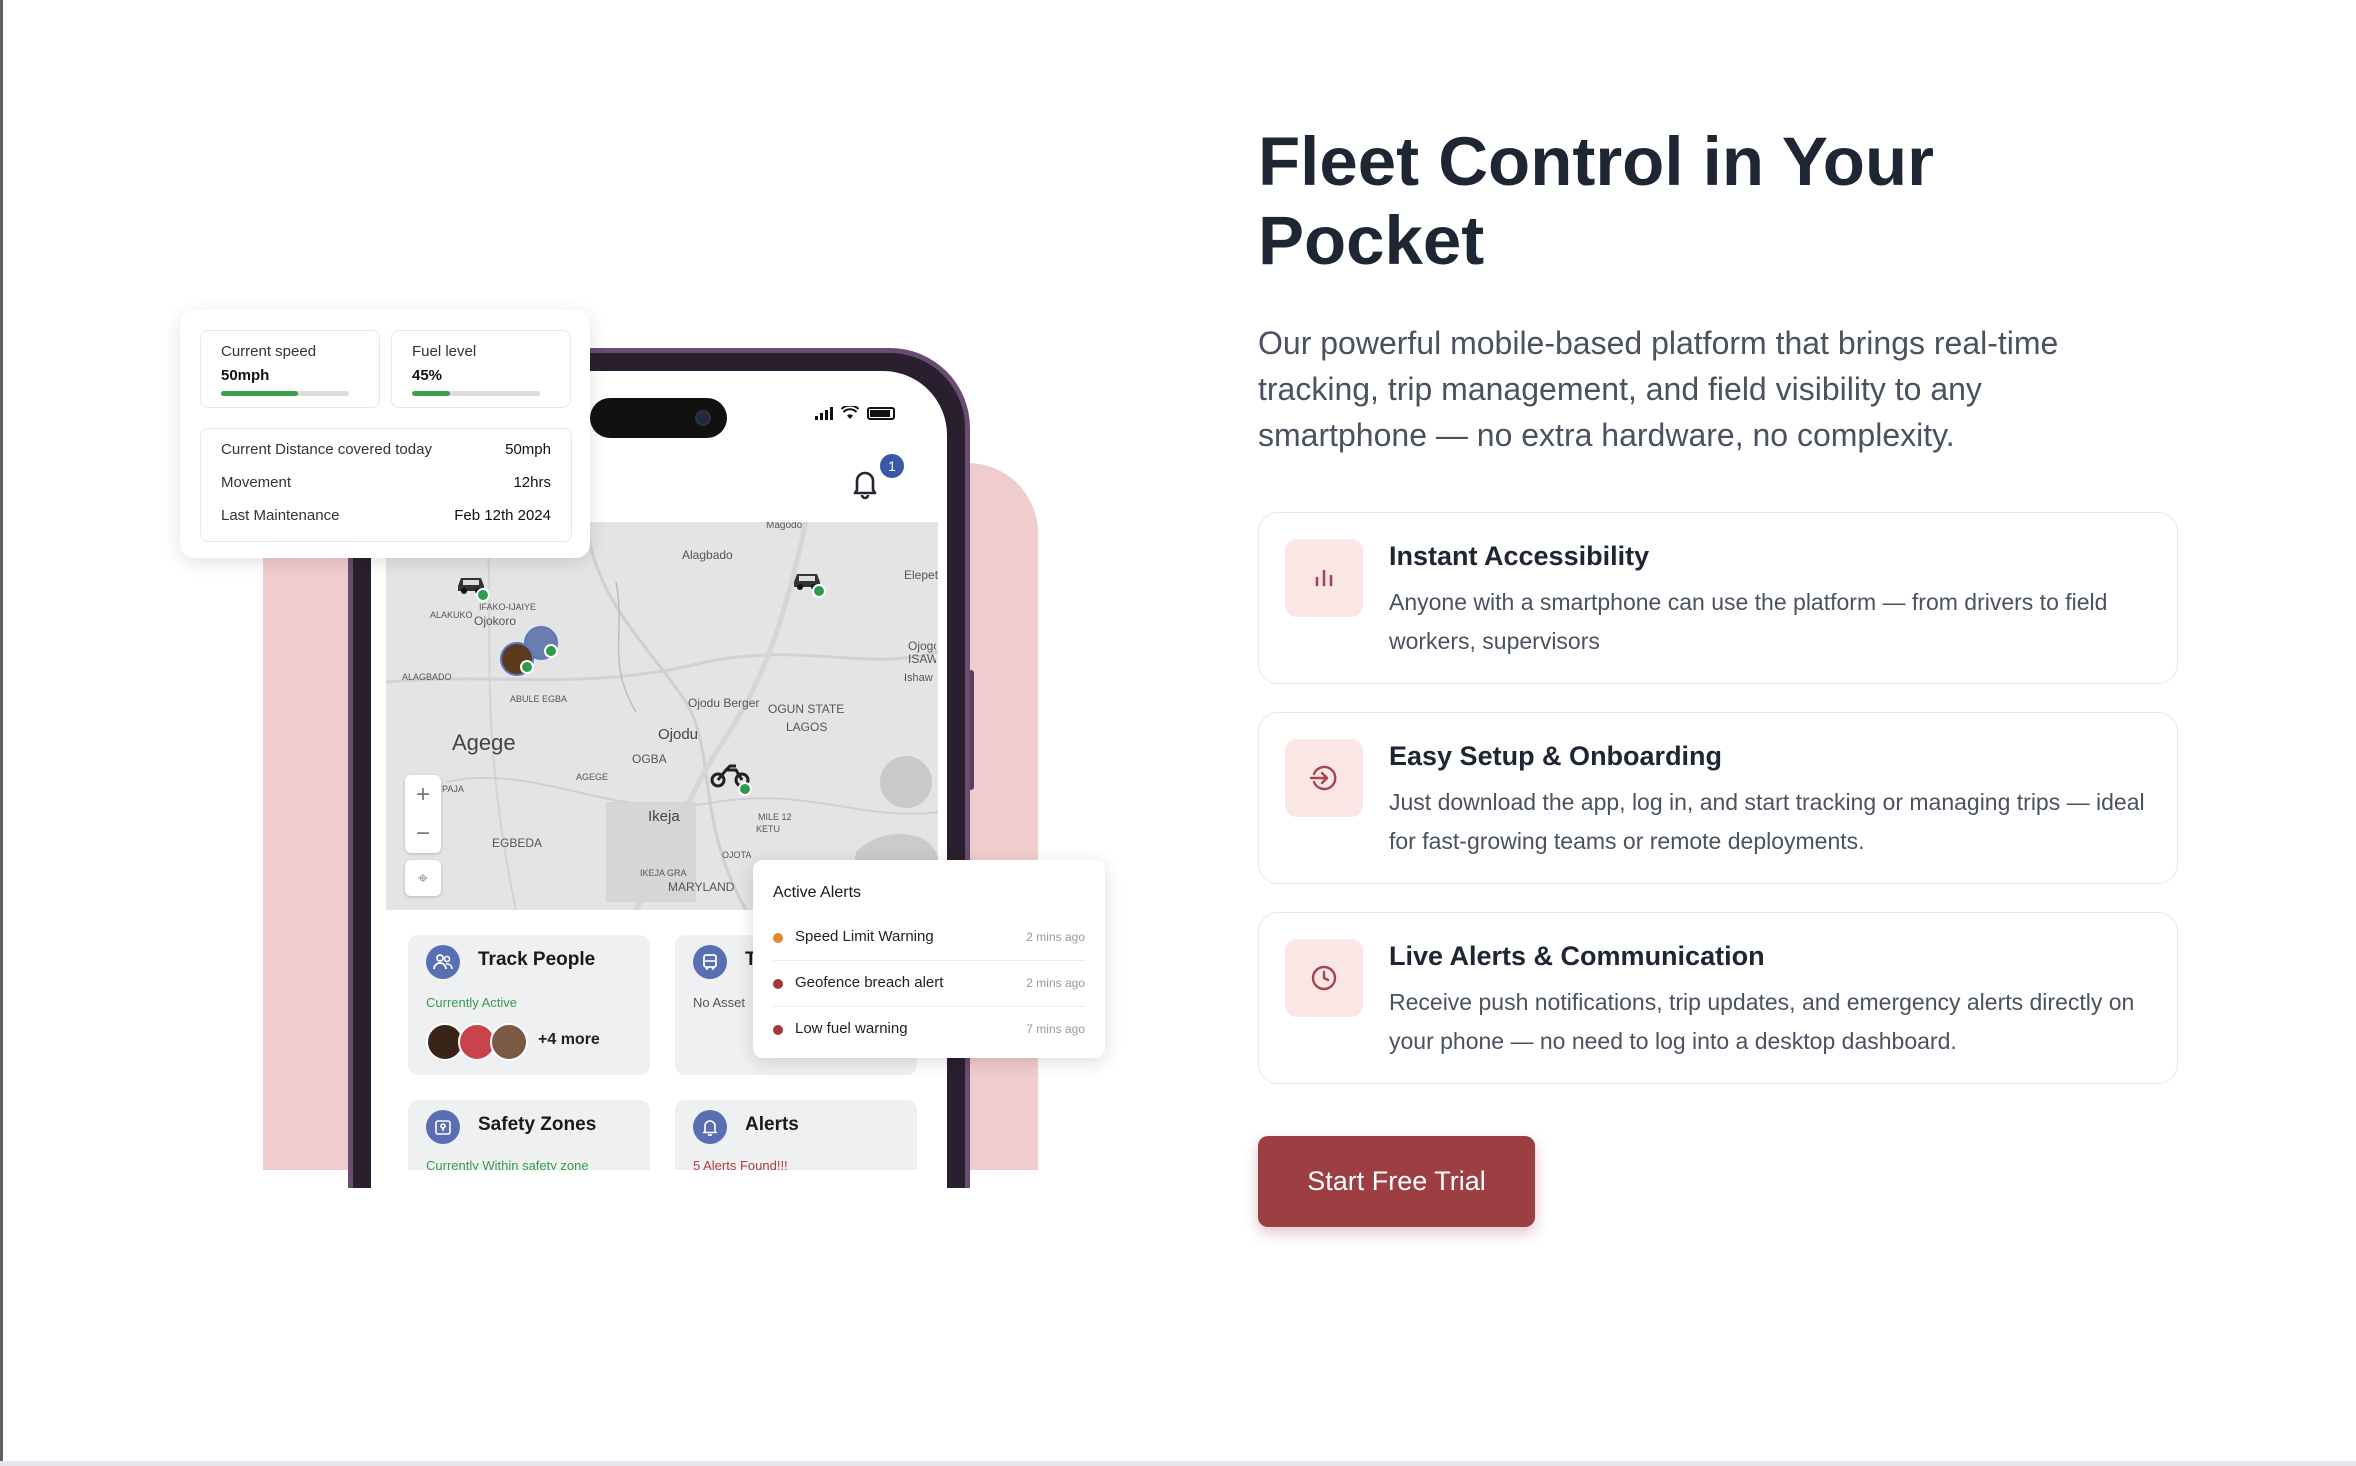 The height and width of the screenshot is (1466, 2356). Describe the element at coordinates (922, 653) in the screenshot. I see `map-label: Ojogo ISAW` at that location.